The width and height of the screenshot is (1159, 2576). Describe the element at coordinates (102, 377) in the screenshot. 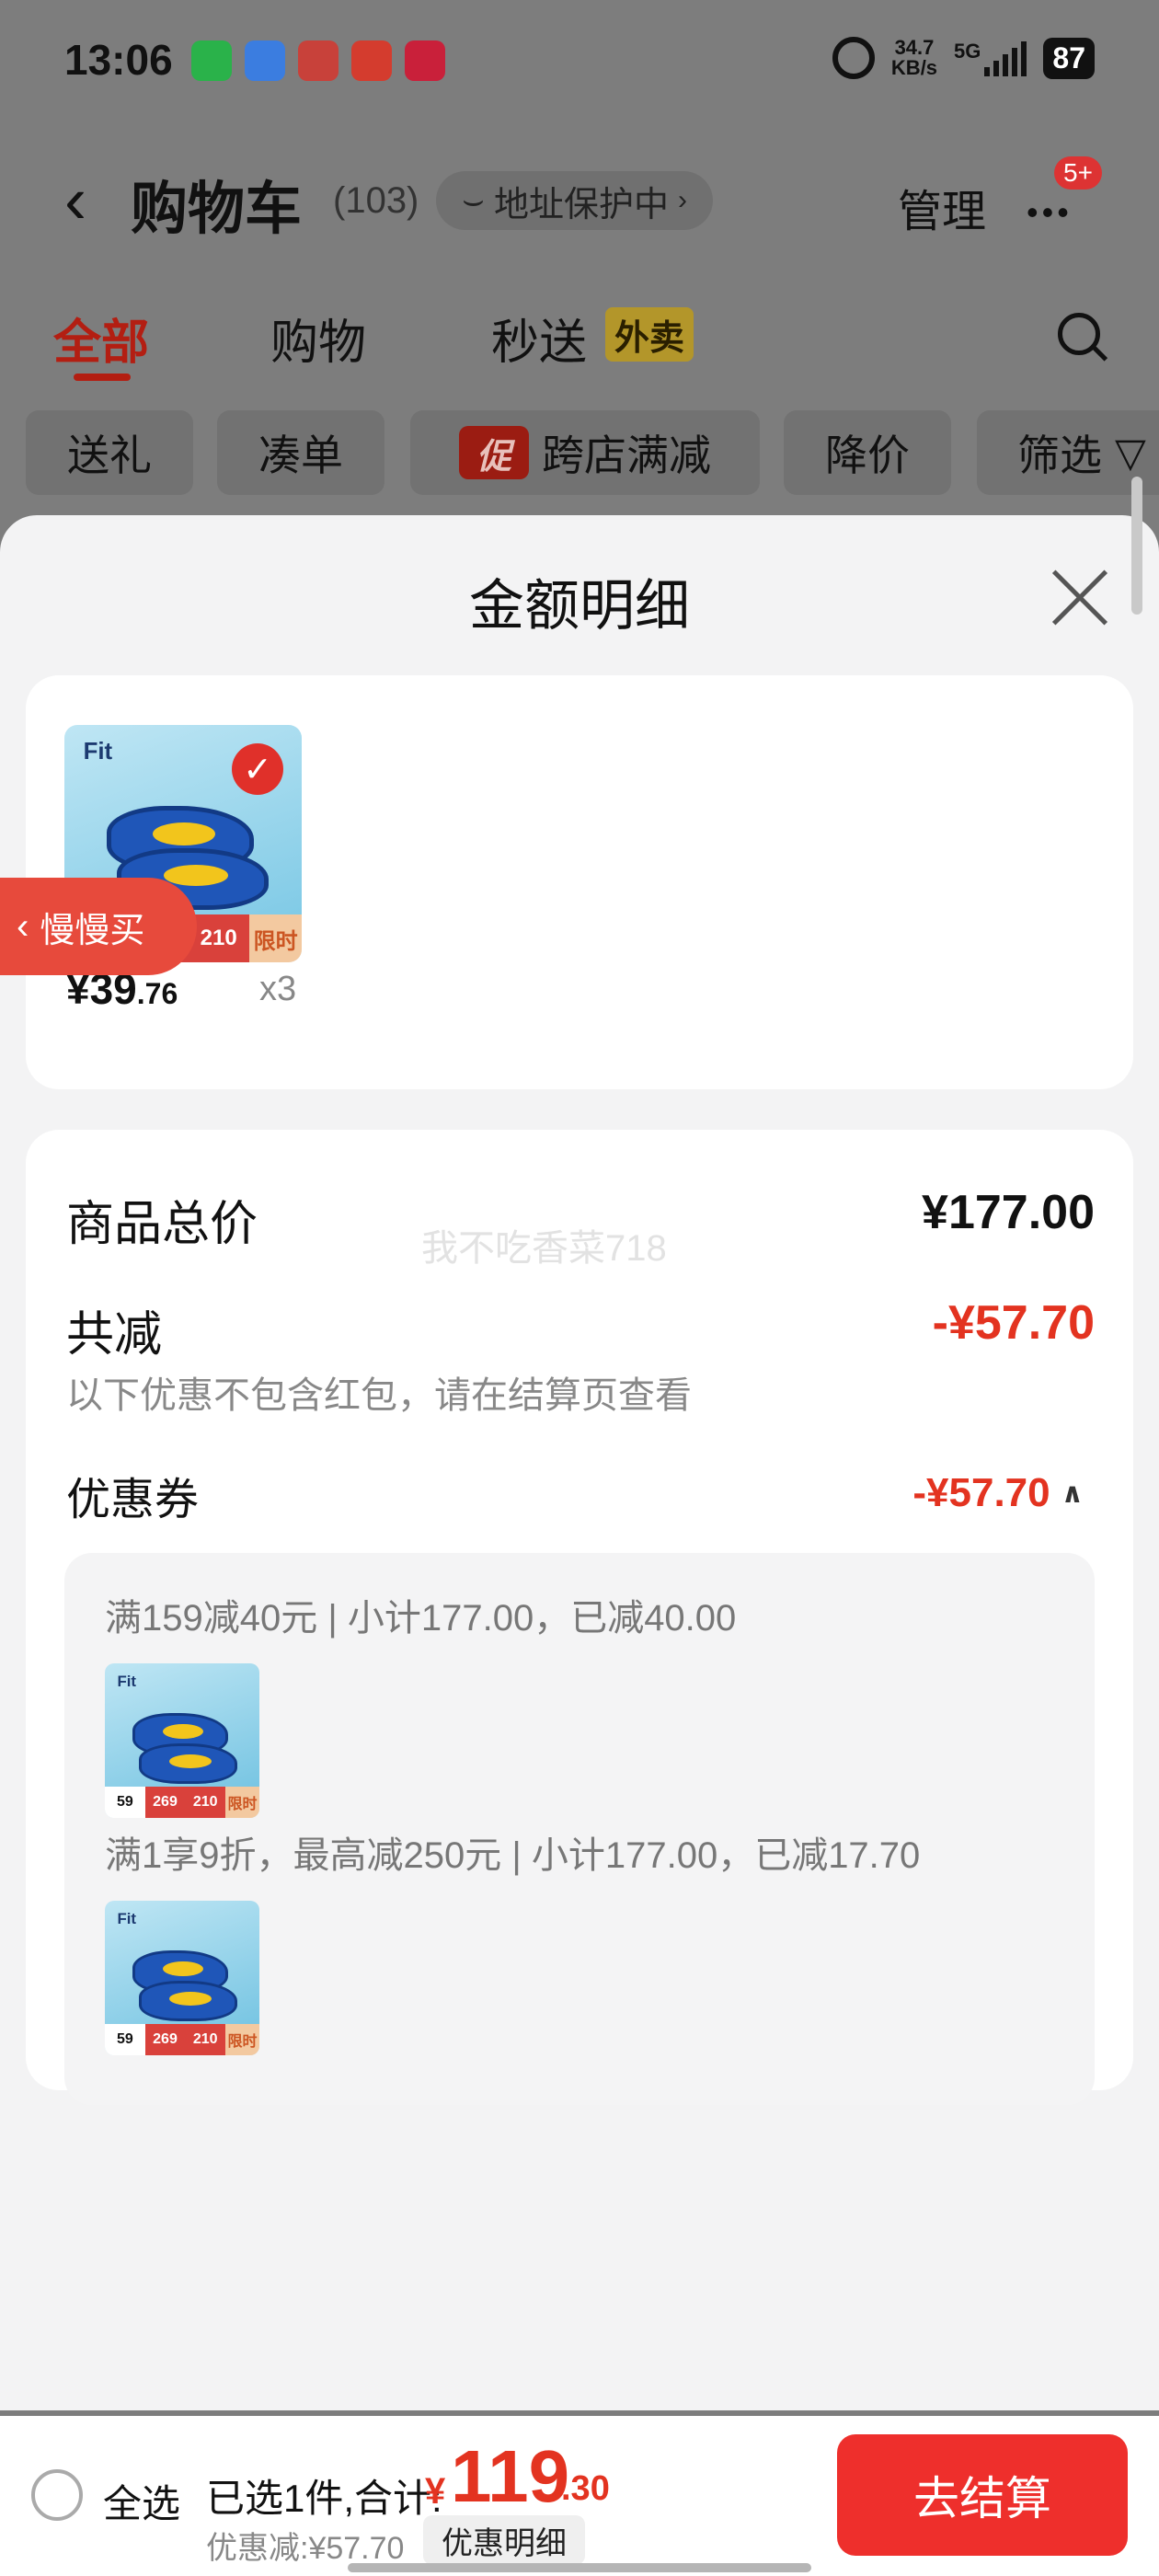

I see `tab-underline` at that location.